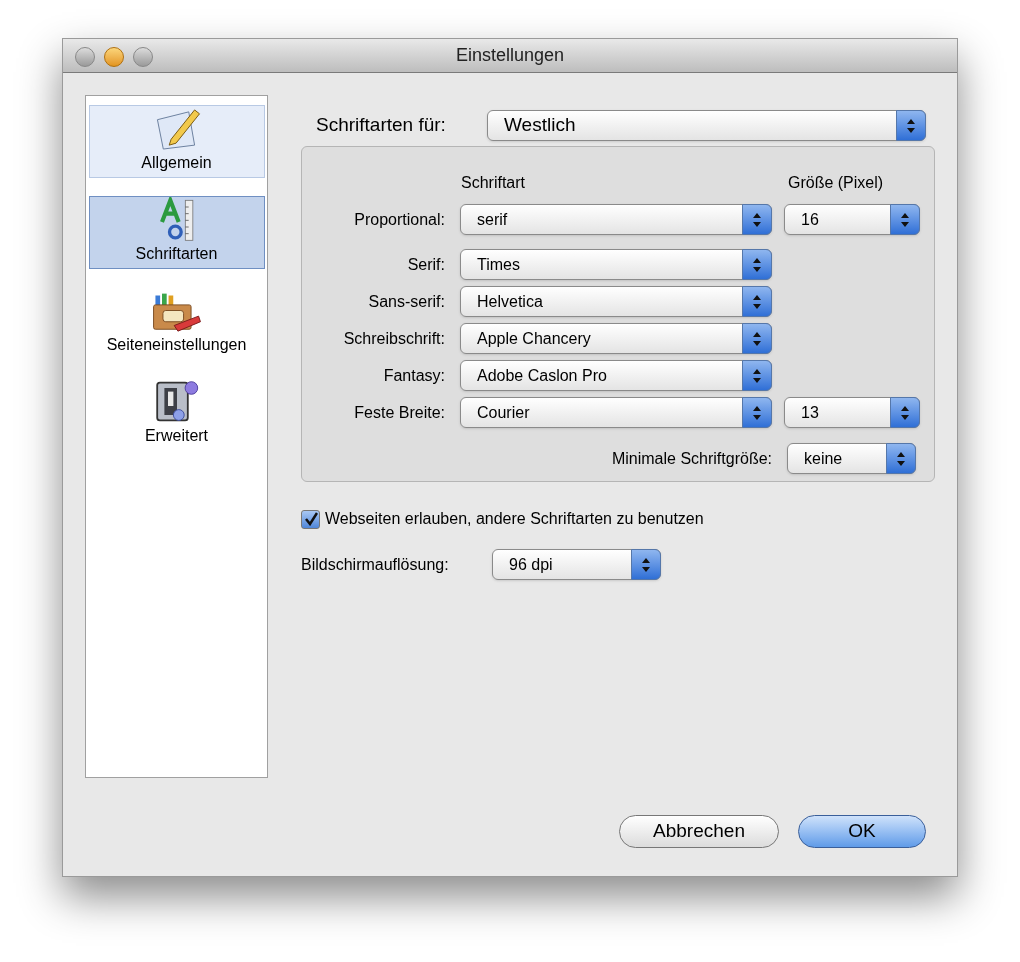 The image size is (1020, 962). I want to click on sidebar-item: Erweitert, so click(176, 414).